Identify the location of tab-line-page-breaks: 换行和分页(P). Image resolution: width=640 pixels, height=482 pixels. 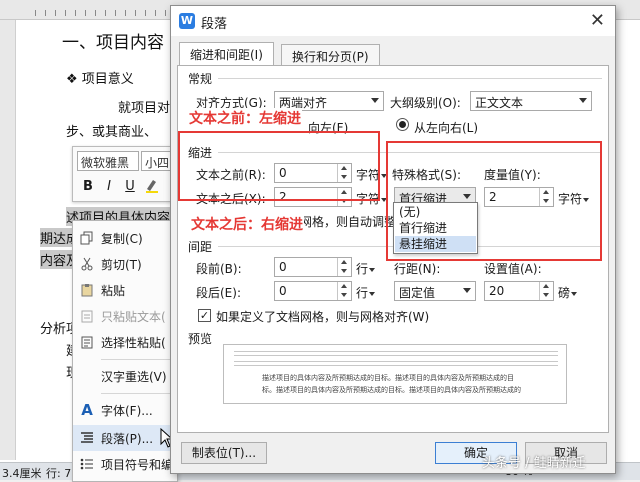
(330, 55).